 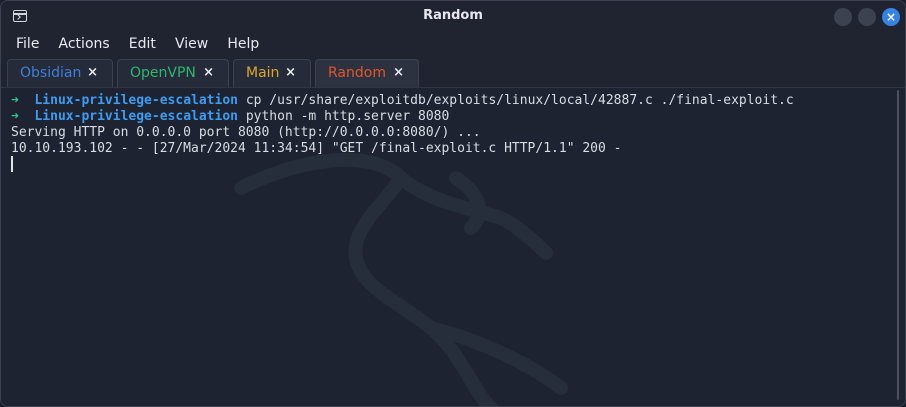 What do you see at coordinates (191, 42) in the screenshot?
I see `menu-view: View` at bounding box center [191, 42].